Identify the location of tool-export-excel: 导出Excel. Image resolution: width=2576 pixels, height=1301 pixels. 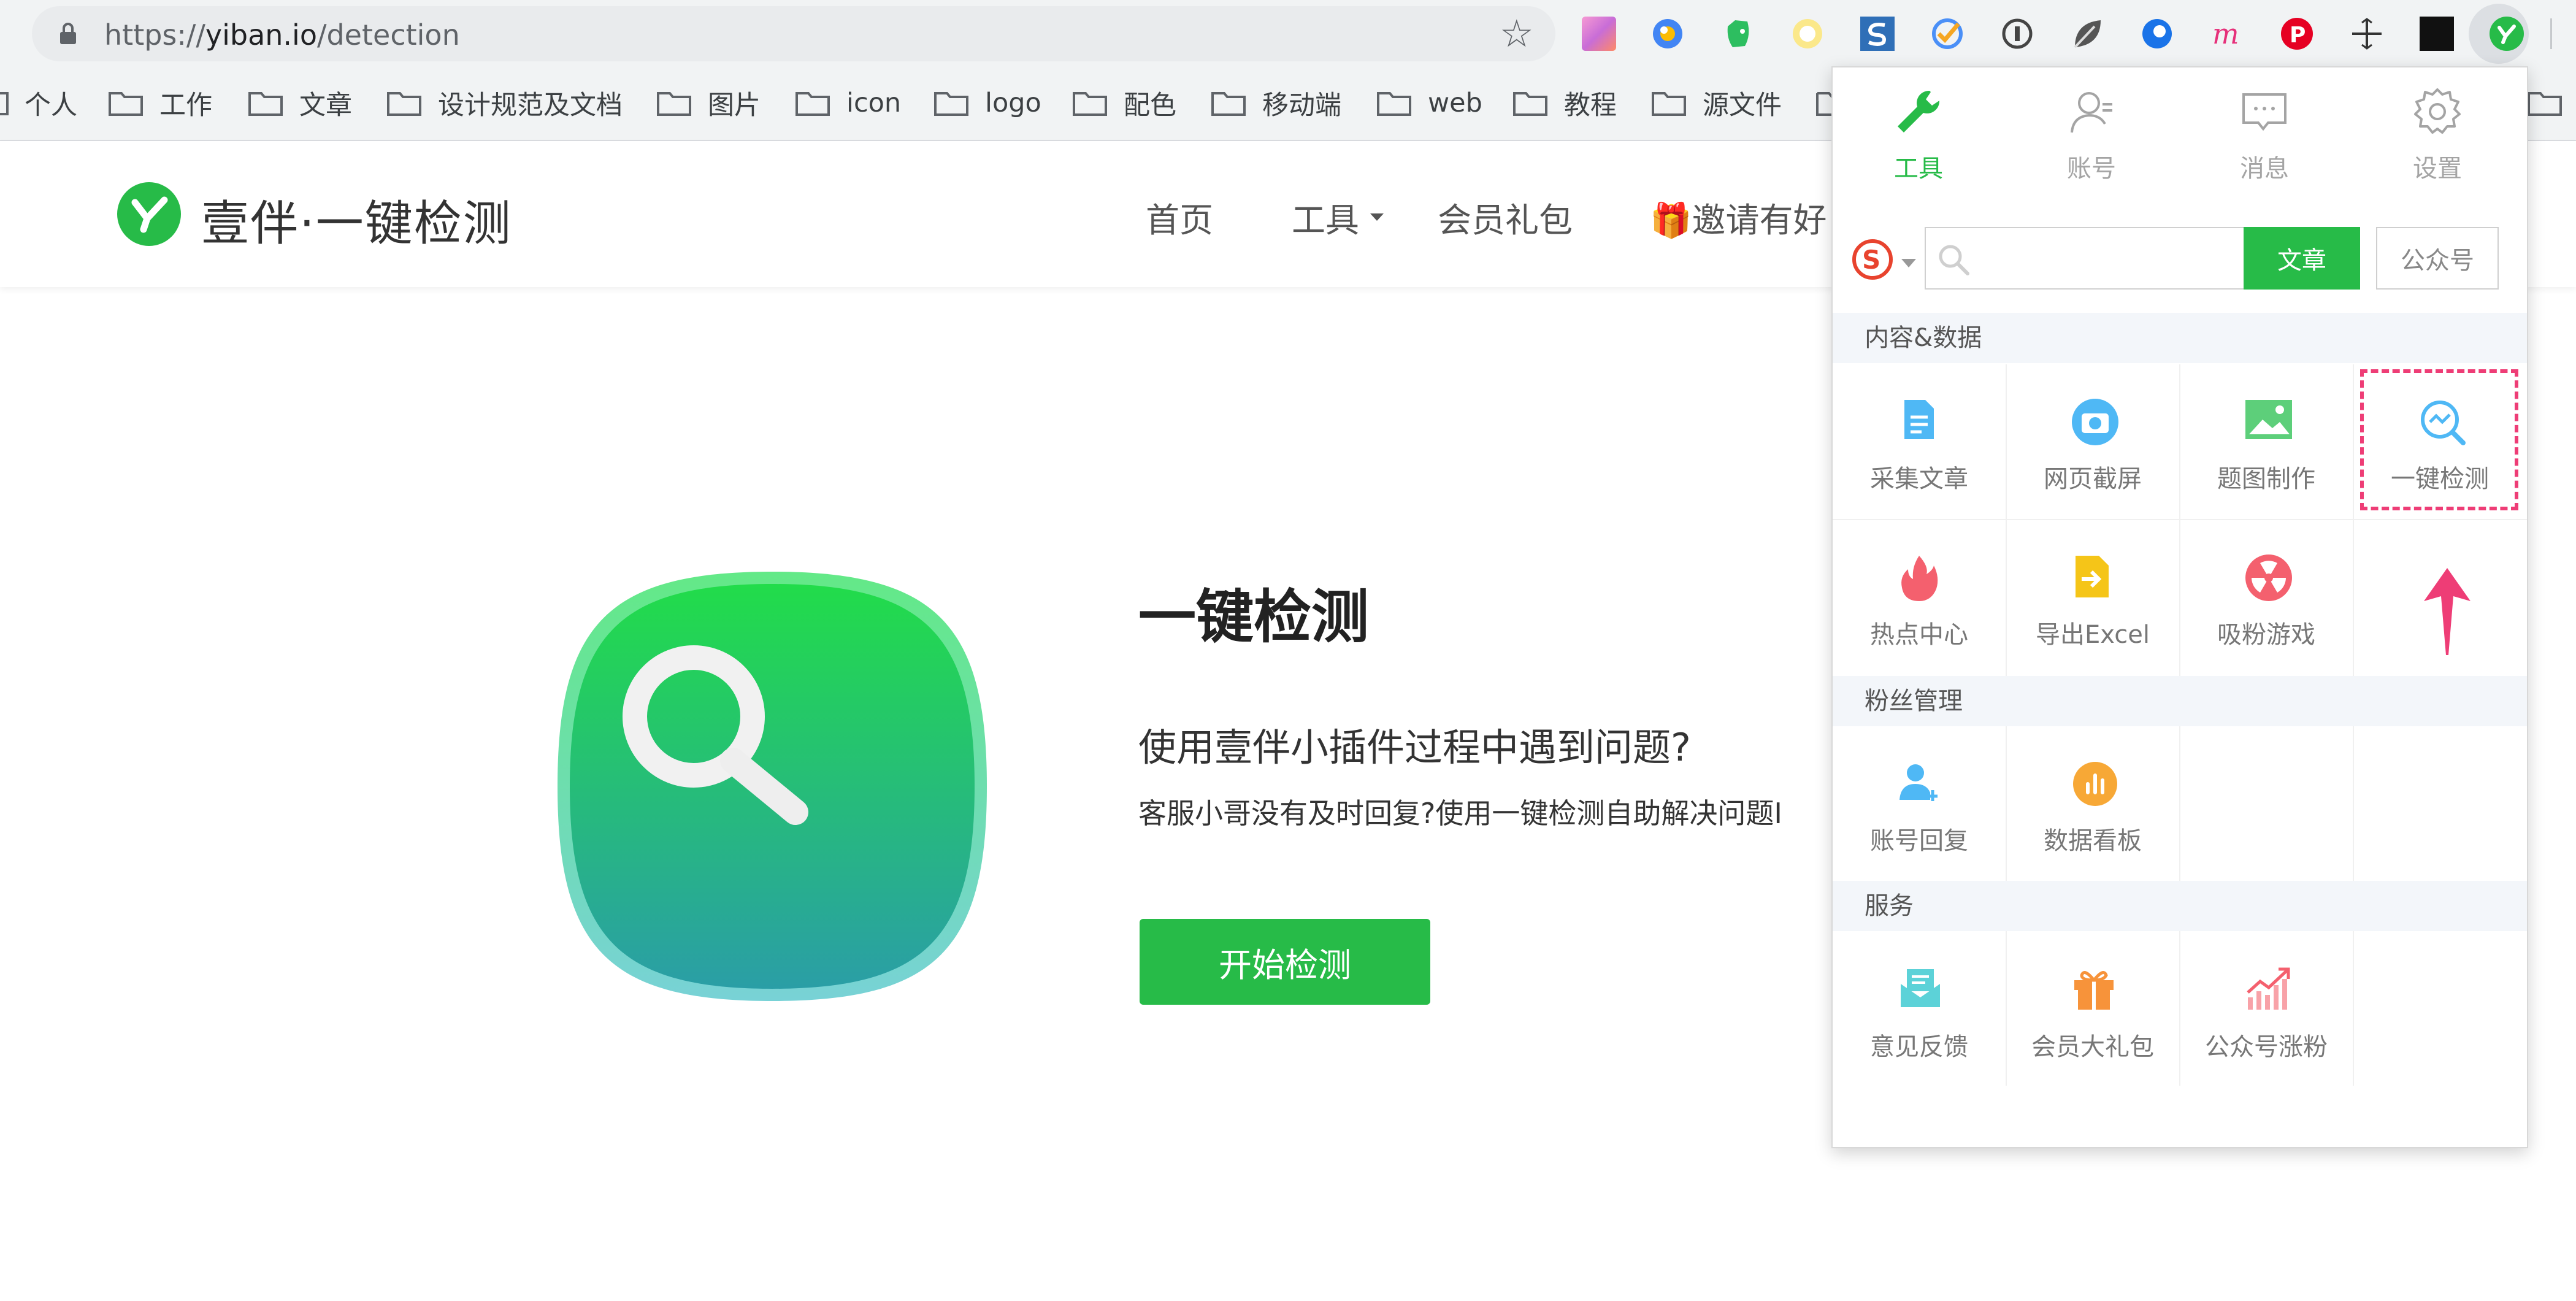
(2092, 597).